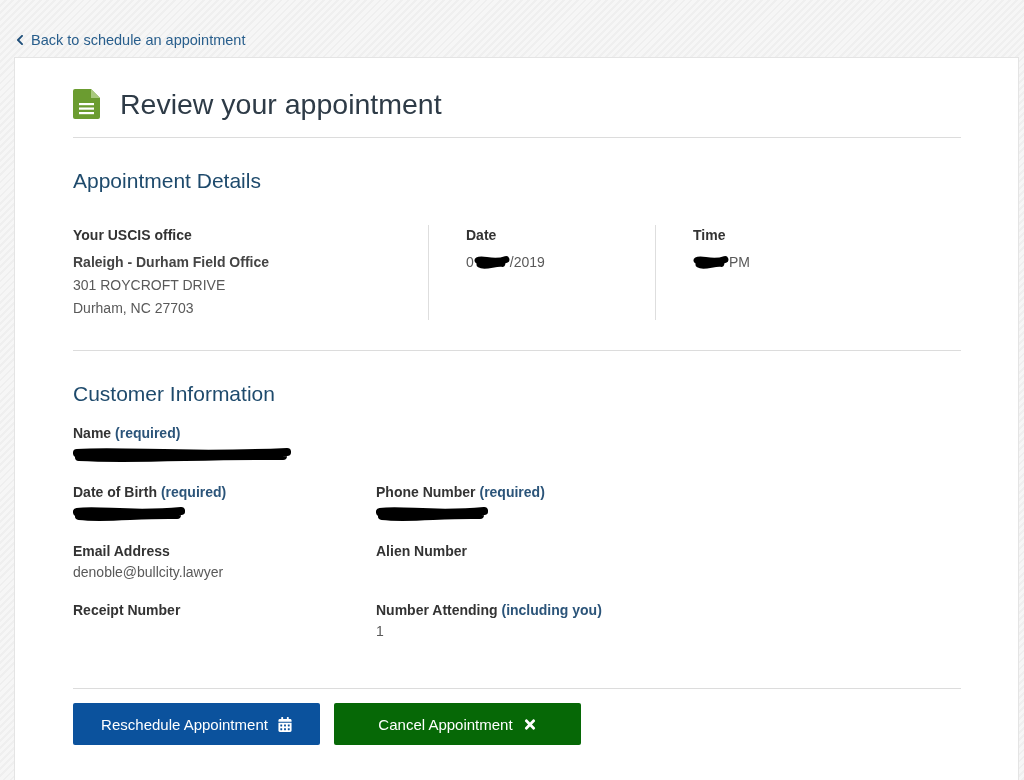 This screenshot has width=1024, height=780. What do you see at coordinates (489, 610) in the screenshot?
I see `field-label: Number Attending (including you)` at bounding box center [489, 610].